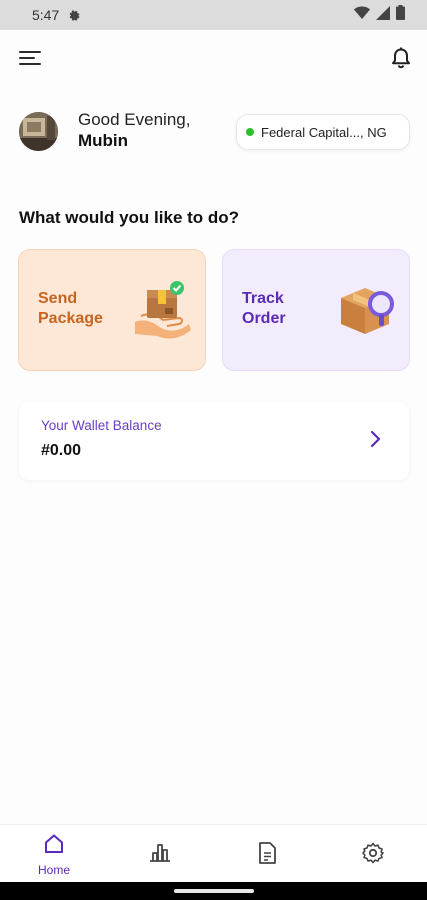 The height and width of the screenshot is (900, 427). I want to click on actions-title: What would you like to do?, so click(129, 217).